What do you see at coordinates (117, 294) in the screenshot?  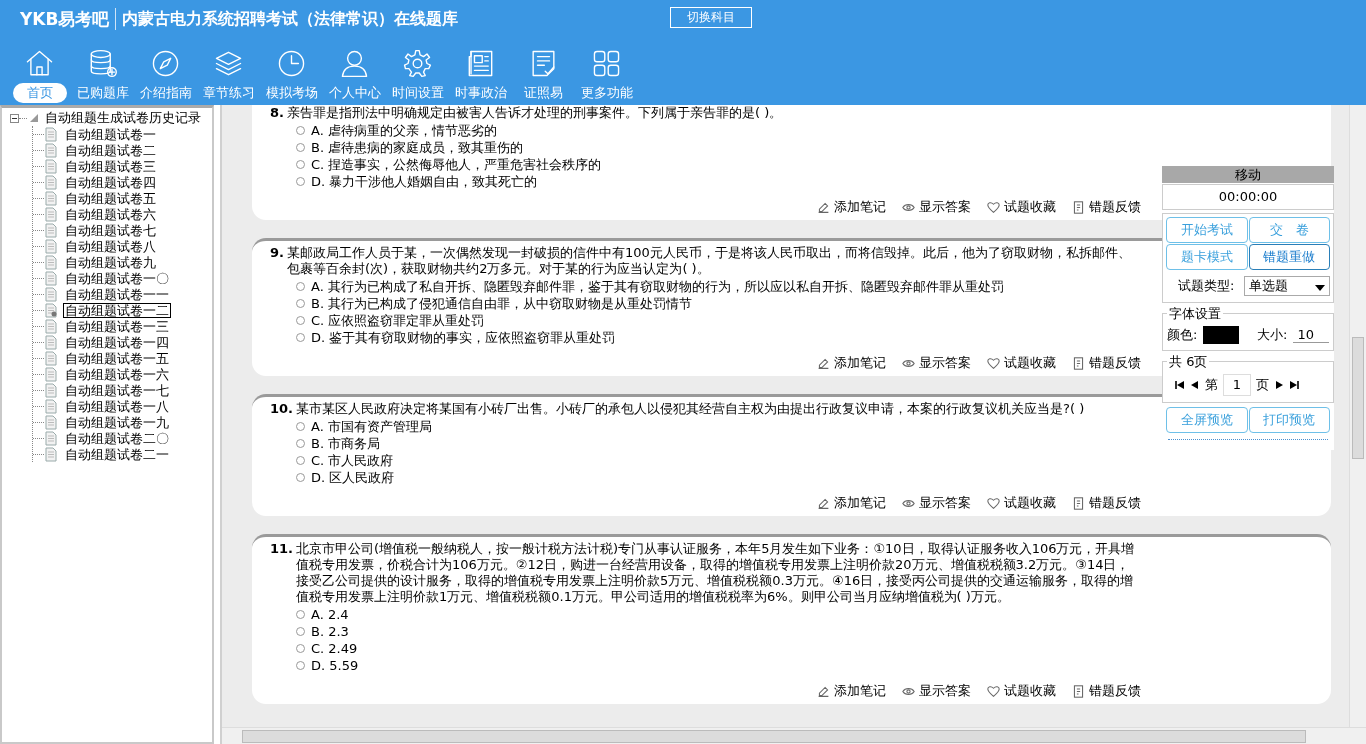 I see `tree-item: 自动组题试卷一一` at bounding box center [117, 294].